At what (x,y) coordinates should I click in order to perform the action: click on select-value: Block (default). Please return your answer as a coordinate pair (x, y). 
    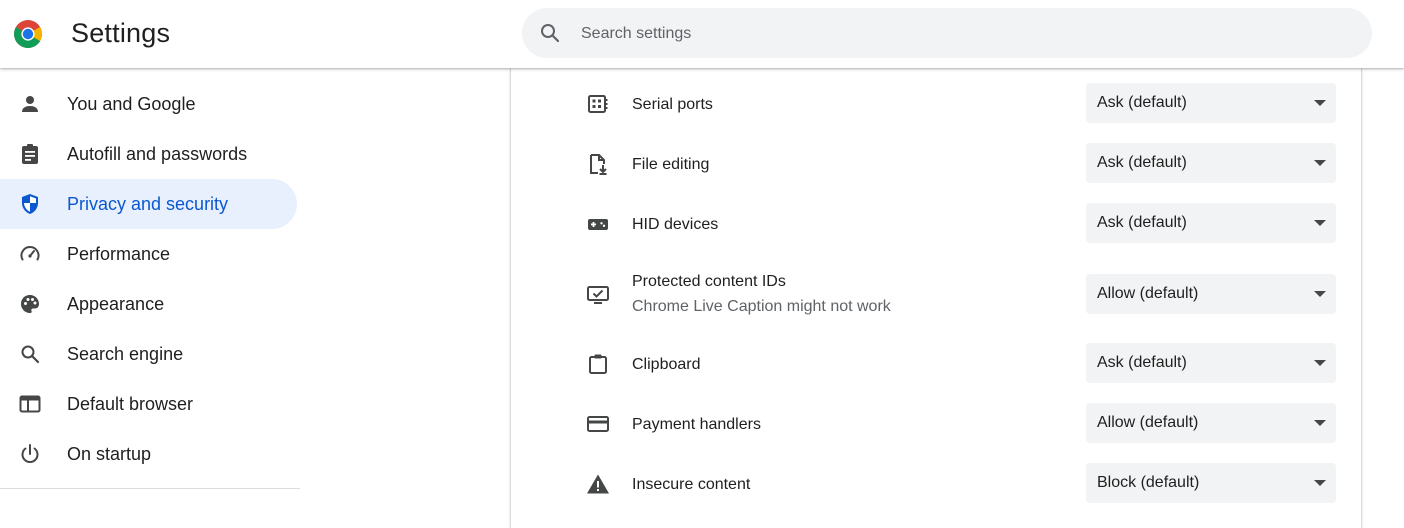
    Looking at the image, I should click on (1148, 482).